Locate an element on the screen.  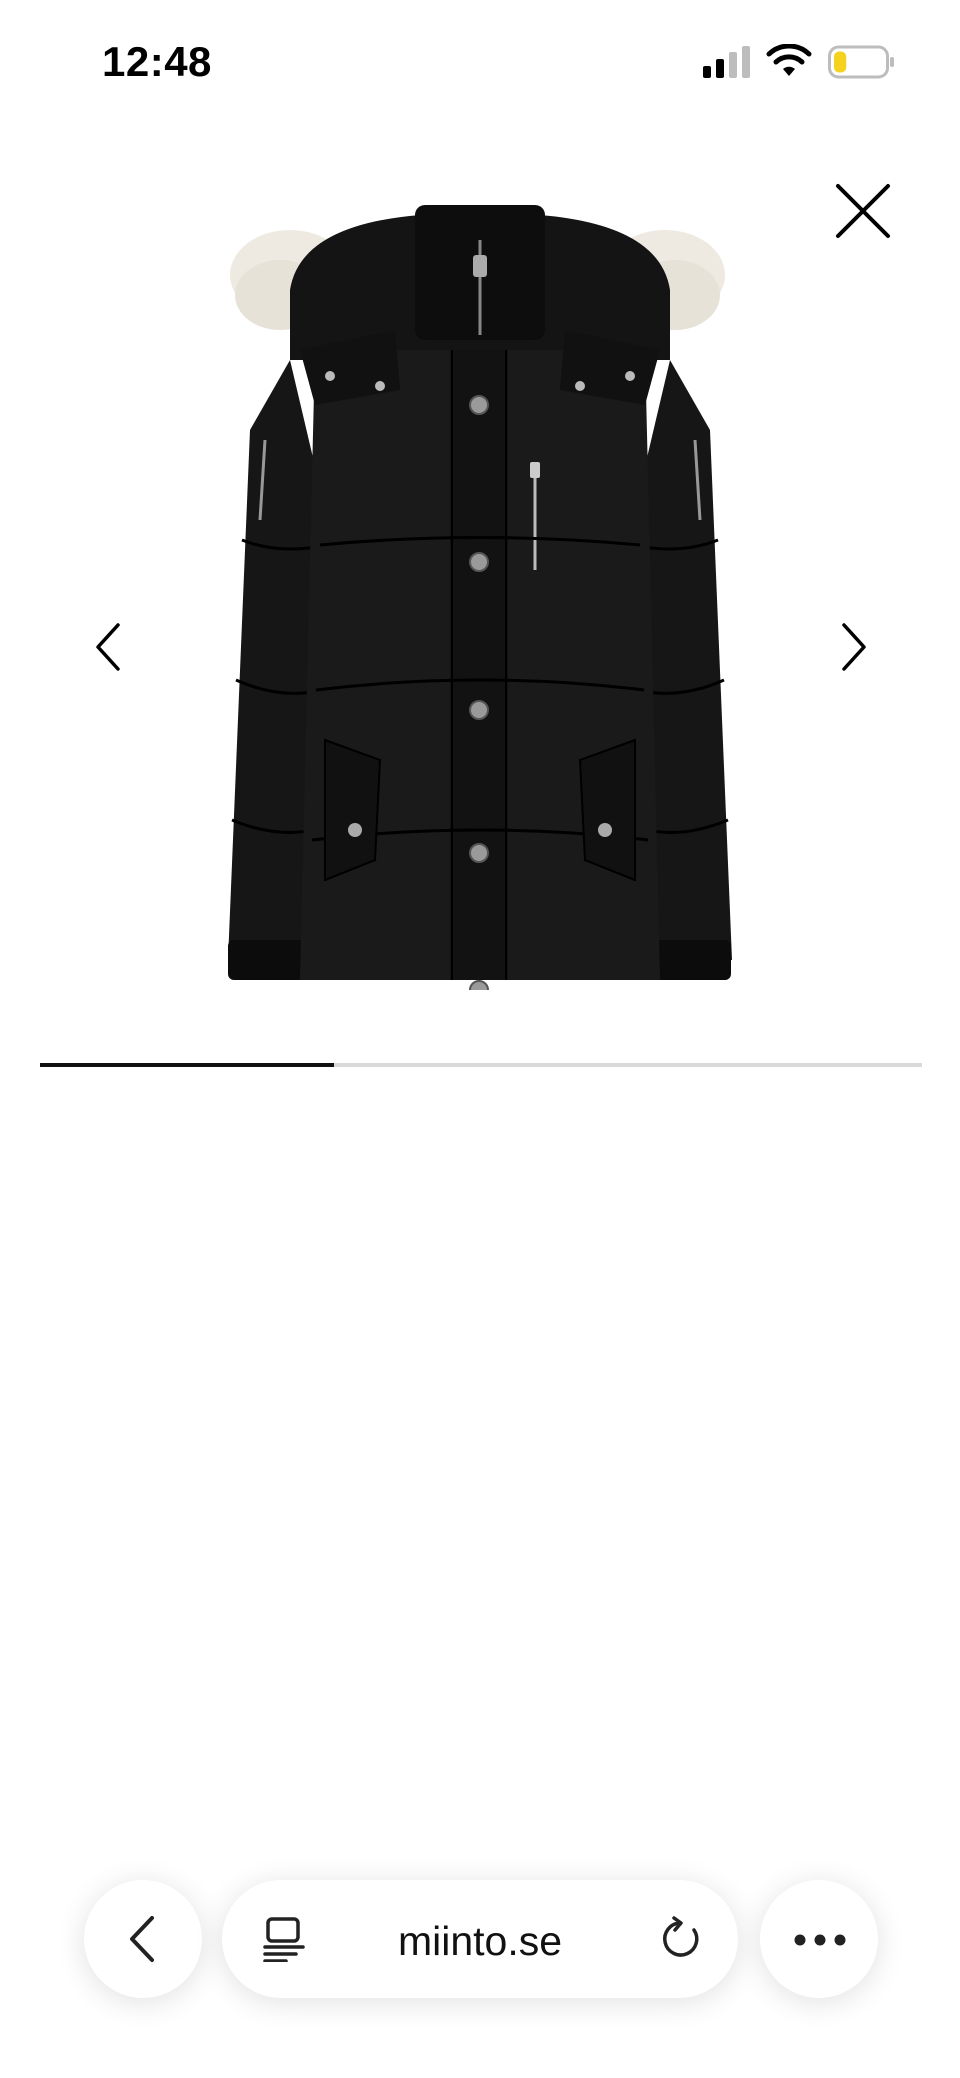
browser-bottom-bar: miinto.se is located at coordinates (480, 1940).